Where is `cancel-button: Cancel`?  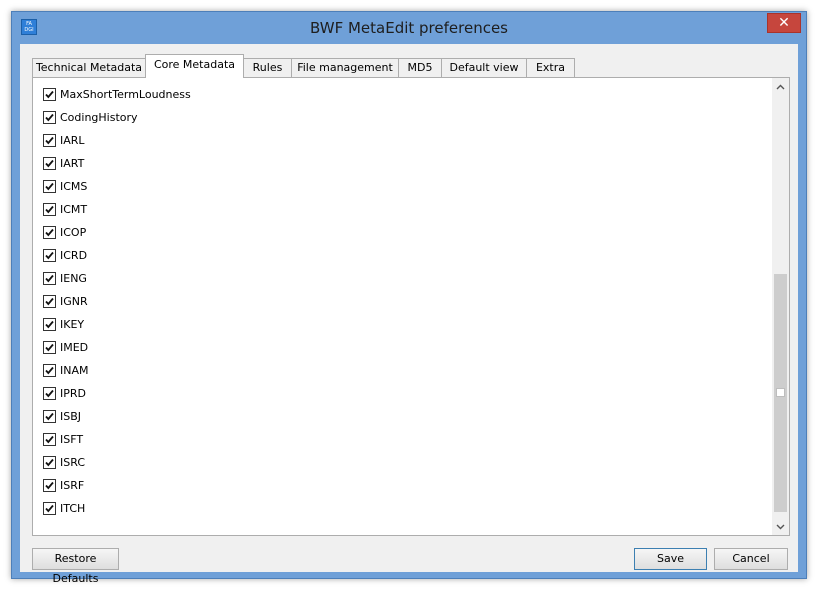
cancel-button: Cancel is located at coordinates (751, 559).